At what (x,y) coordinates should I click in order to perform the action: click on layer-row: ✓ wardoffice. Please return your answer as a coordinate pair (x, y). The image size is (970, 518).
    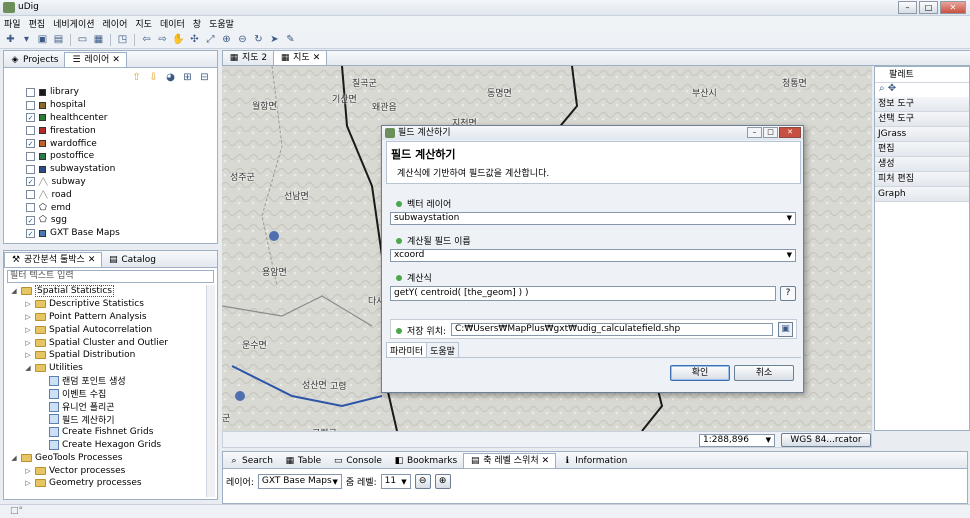
    Looking at the image, I should click on (110, 143).